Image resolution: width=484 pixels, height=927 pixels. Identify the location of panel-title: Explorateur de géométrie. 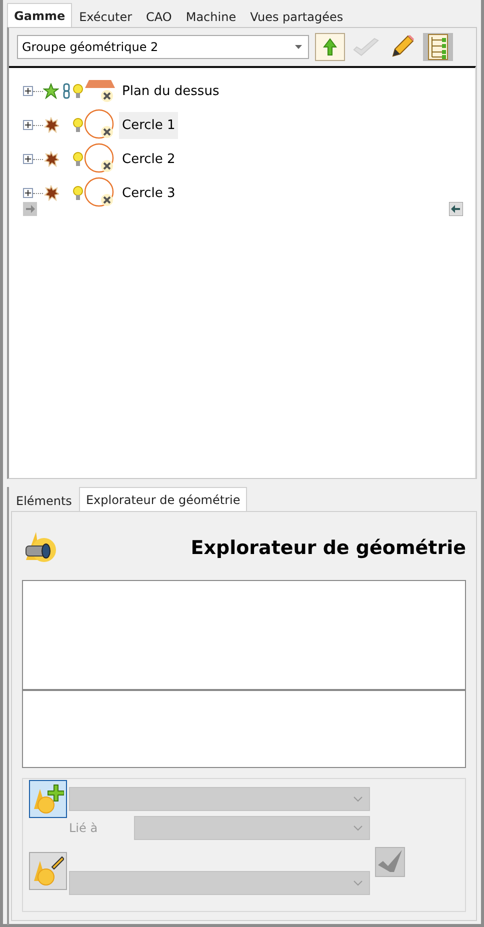
(328, 548).